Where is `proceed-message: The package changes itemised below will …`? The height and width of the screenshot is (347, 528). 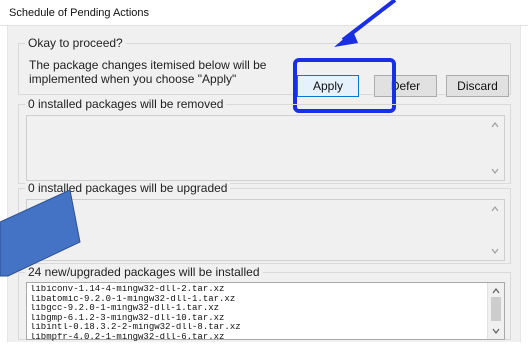 proceed-message: The package changes itemised below will … is located at coordinates (148, 72).